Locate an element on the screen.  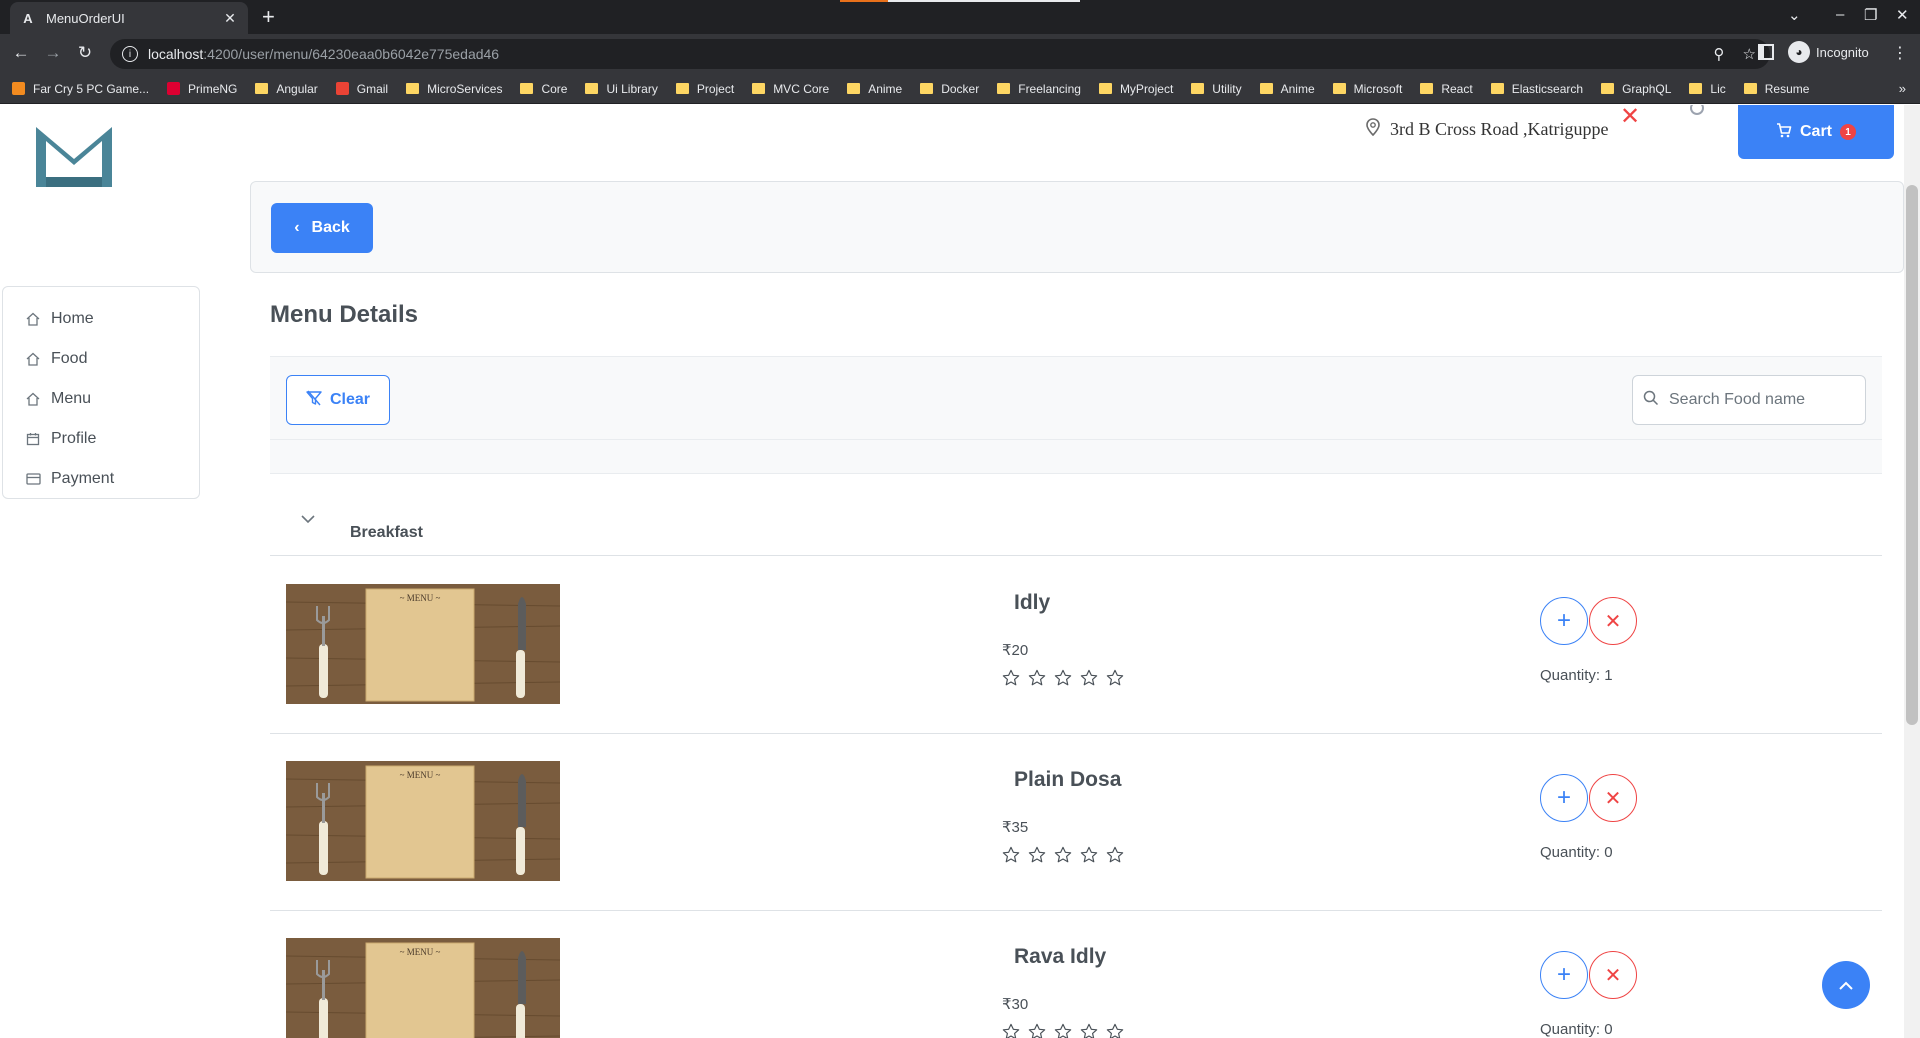
bookmark-item: Gmail is located at coordinates (361, 89).